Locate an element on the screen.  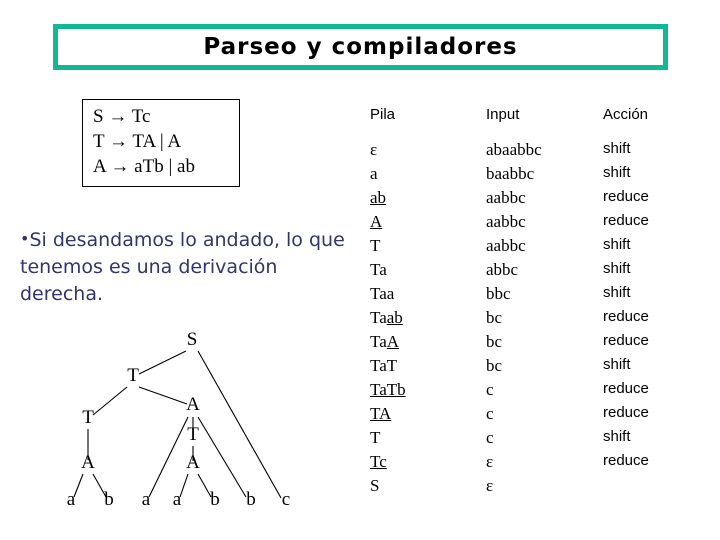
grammar-rule: S → Tc is located at coordinates (122, 116).